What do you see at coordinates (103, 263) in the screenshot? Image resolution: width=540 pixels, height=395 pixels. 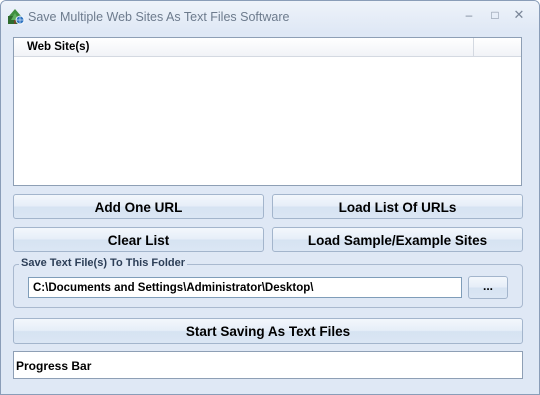 I see `output-folder-label: Save Text File(s) To This Folder` at bounding box center [103, 263].